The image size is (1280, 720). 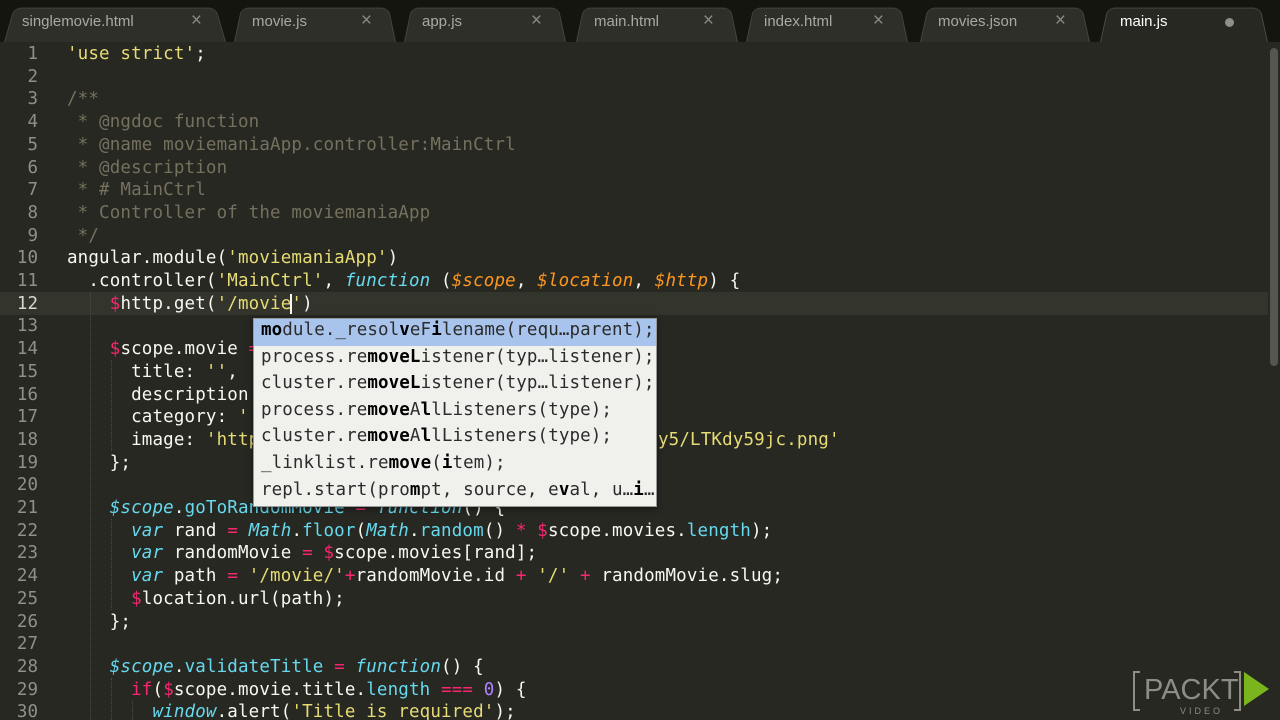 What do you see at coordinates (32, 76) in the screenshot?
I see `line-number: 2` at bounding box center [32, 76].